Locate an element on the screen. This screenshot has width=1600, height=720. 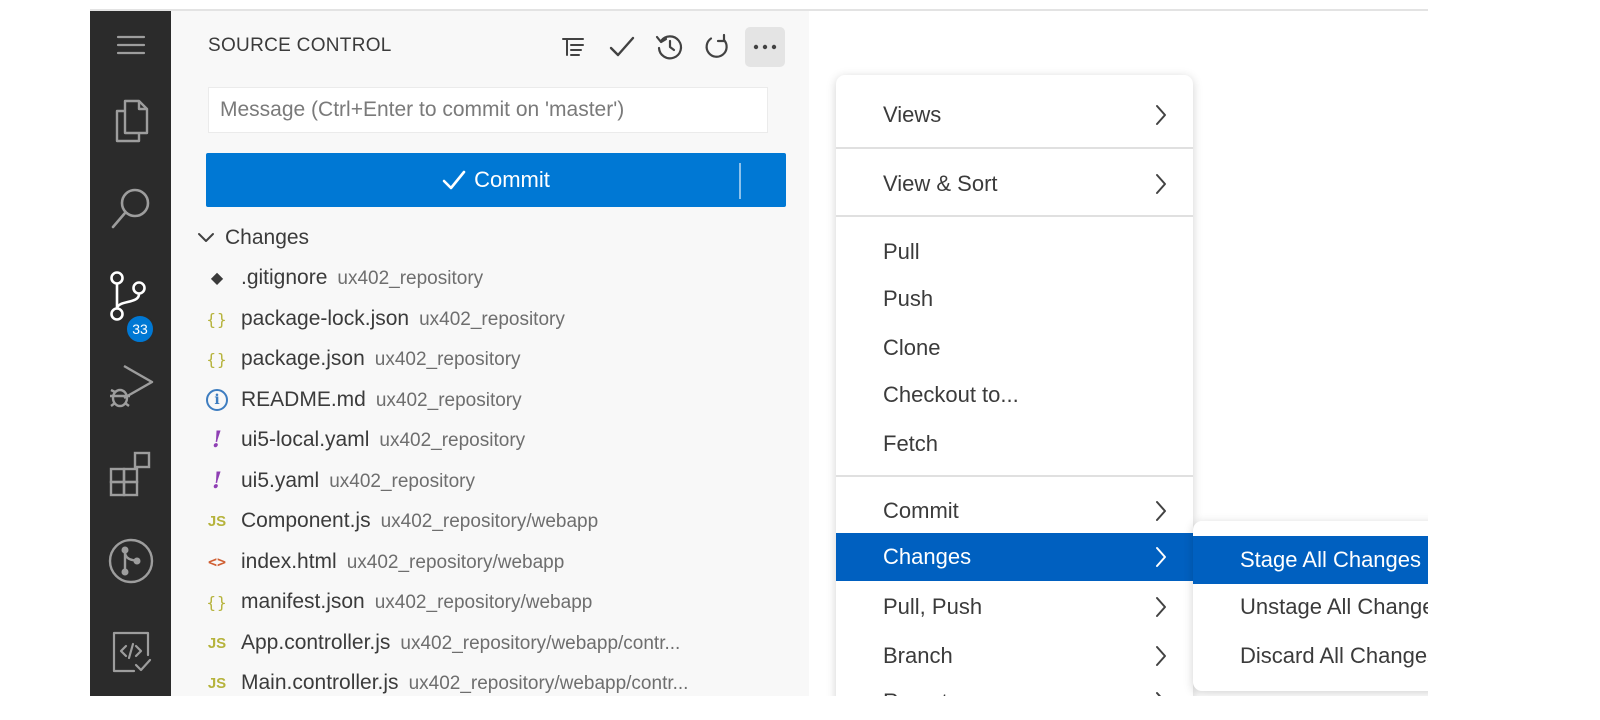
menu-button is located at coordinates (130, 45).